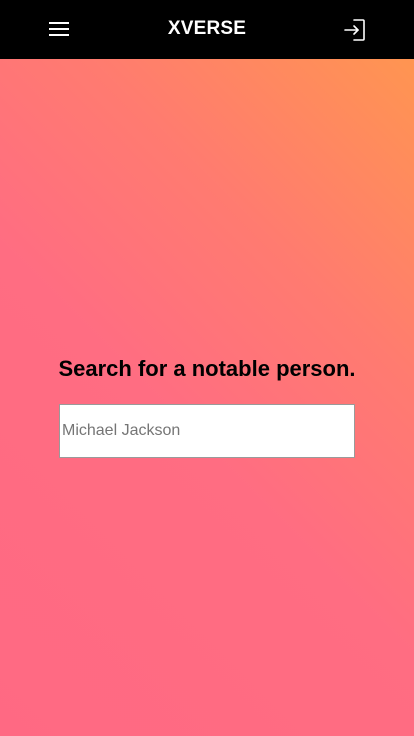 This screenshot has height=736, width=414. I want to click on menu-button, so click(59, 30).